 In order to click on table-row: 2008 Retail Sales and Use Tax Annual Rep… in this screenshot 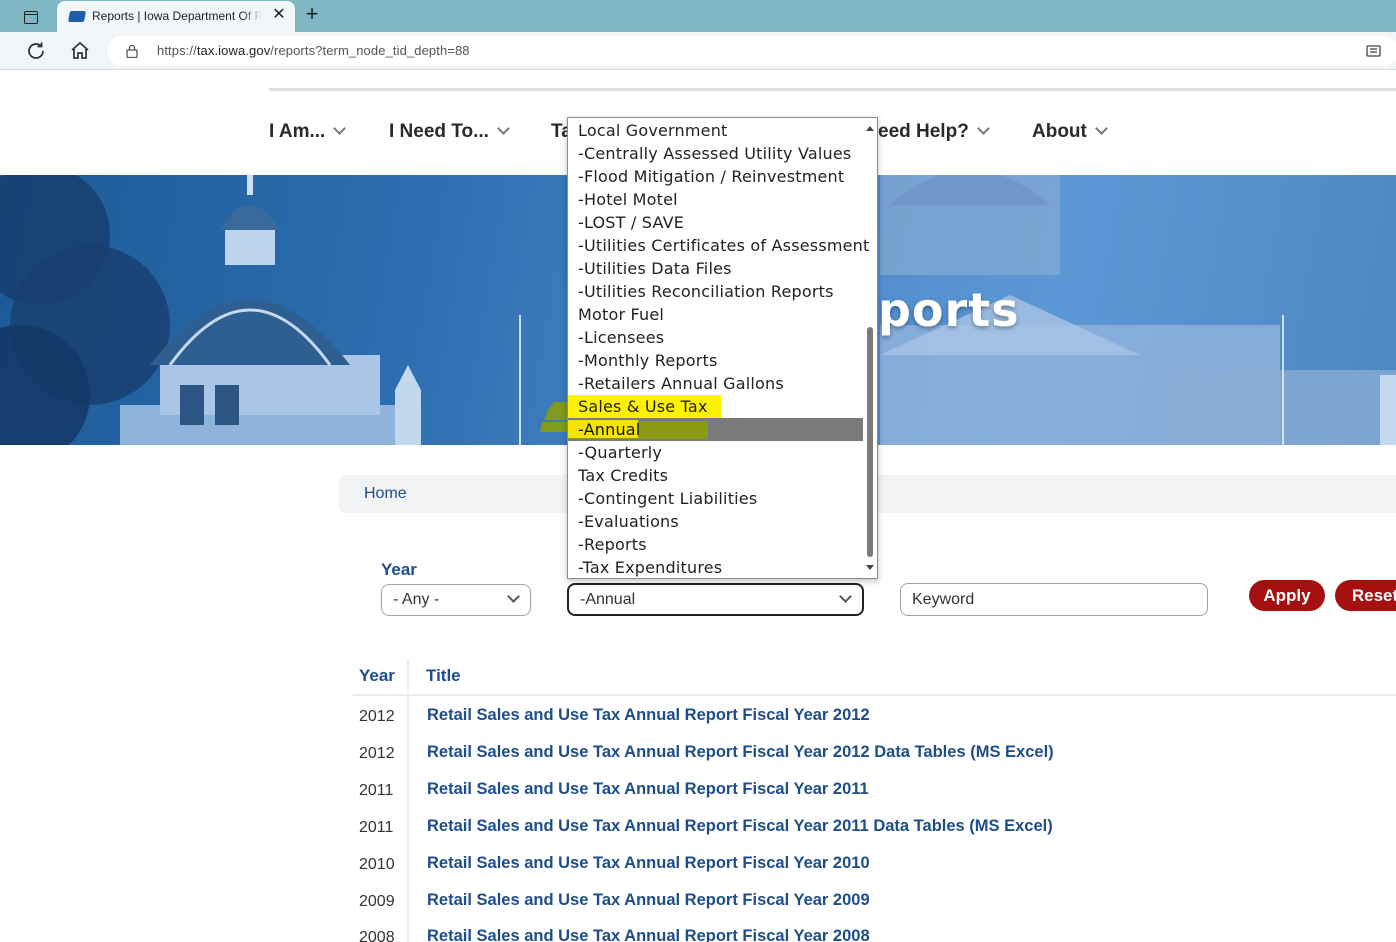, I will do `click(877, 932)`.